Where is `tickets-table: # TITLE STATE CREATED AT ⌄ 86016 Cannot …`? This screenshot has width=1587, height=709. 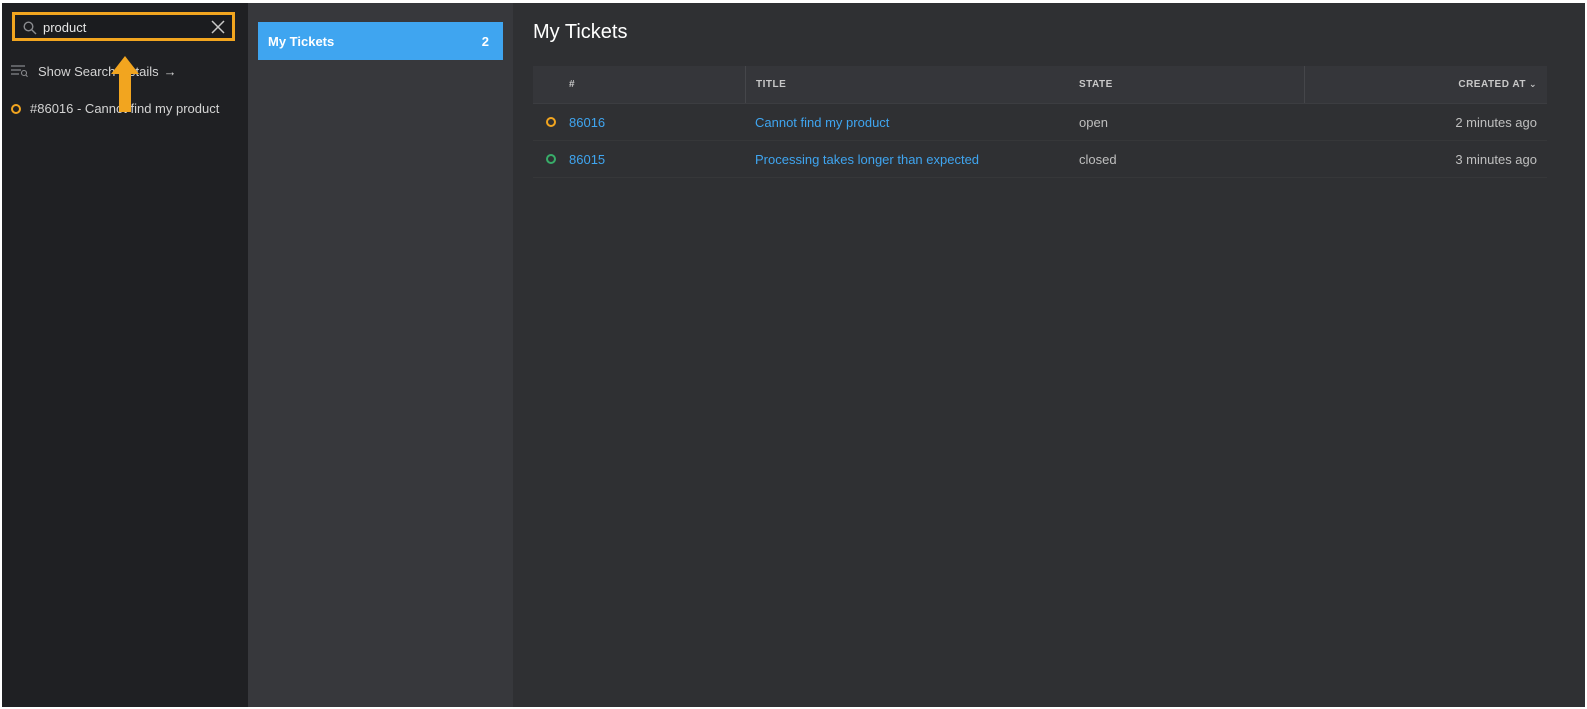 tickets-table: # TITLE STATE CREATED AT ⌄ 86016 Cannot … is located at coordinates (1040, 122).